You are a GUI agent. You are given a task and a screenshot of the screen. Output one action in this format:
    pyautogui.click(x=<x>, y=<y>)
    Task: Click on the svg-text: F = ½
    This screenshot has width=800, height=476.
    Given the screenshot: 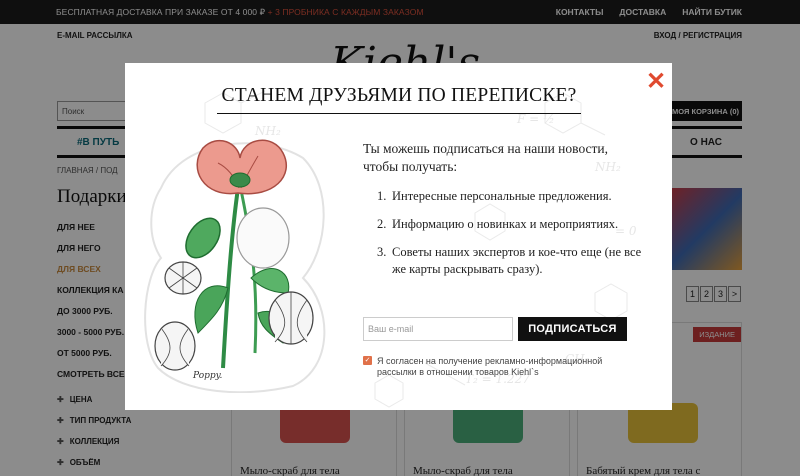 What is the action you would take?
    pyautogui.click(x=535, y=119)
    